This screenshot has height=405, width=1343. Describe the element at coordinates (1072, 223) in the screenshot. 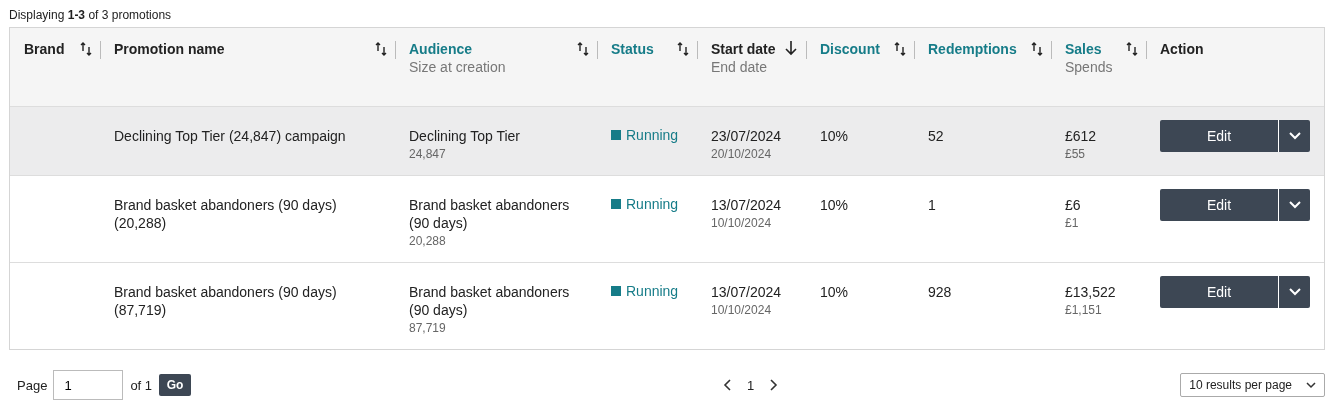

I see `spends-value: £1` at that location.